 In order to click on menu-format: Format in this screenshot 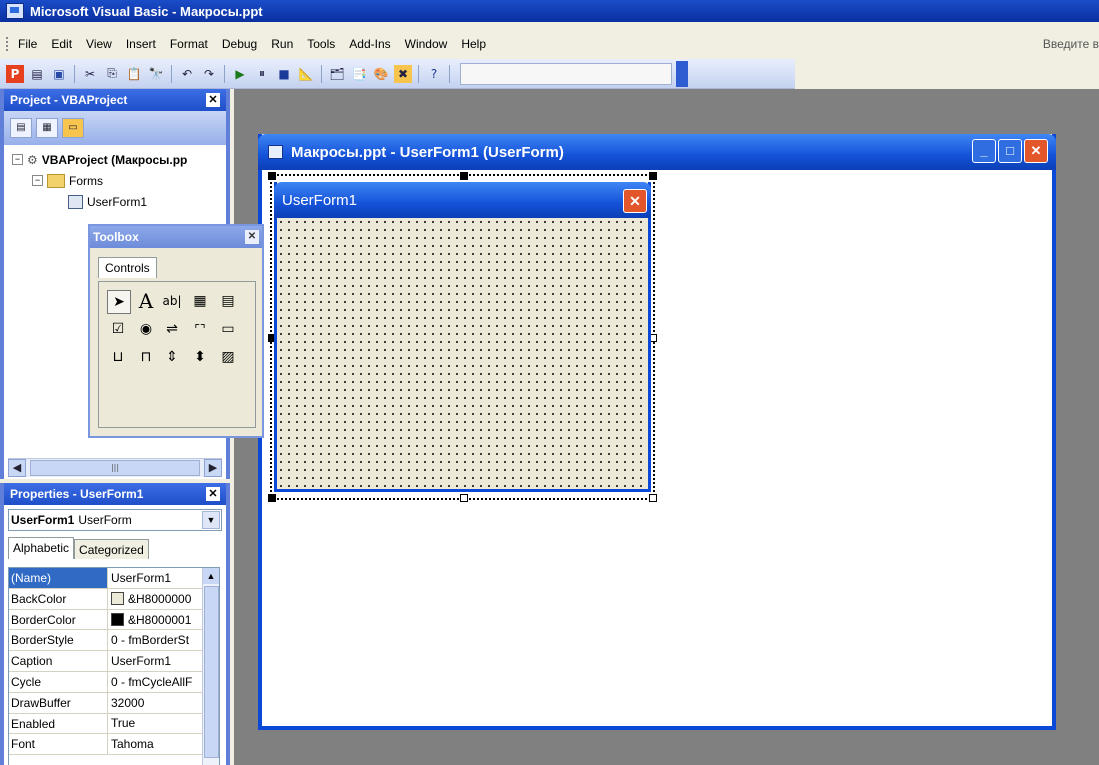, I will do `click(189, 44)`.